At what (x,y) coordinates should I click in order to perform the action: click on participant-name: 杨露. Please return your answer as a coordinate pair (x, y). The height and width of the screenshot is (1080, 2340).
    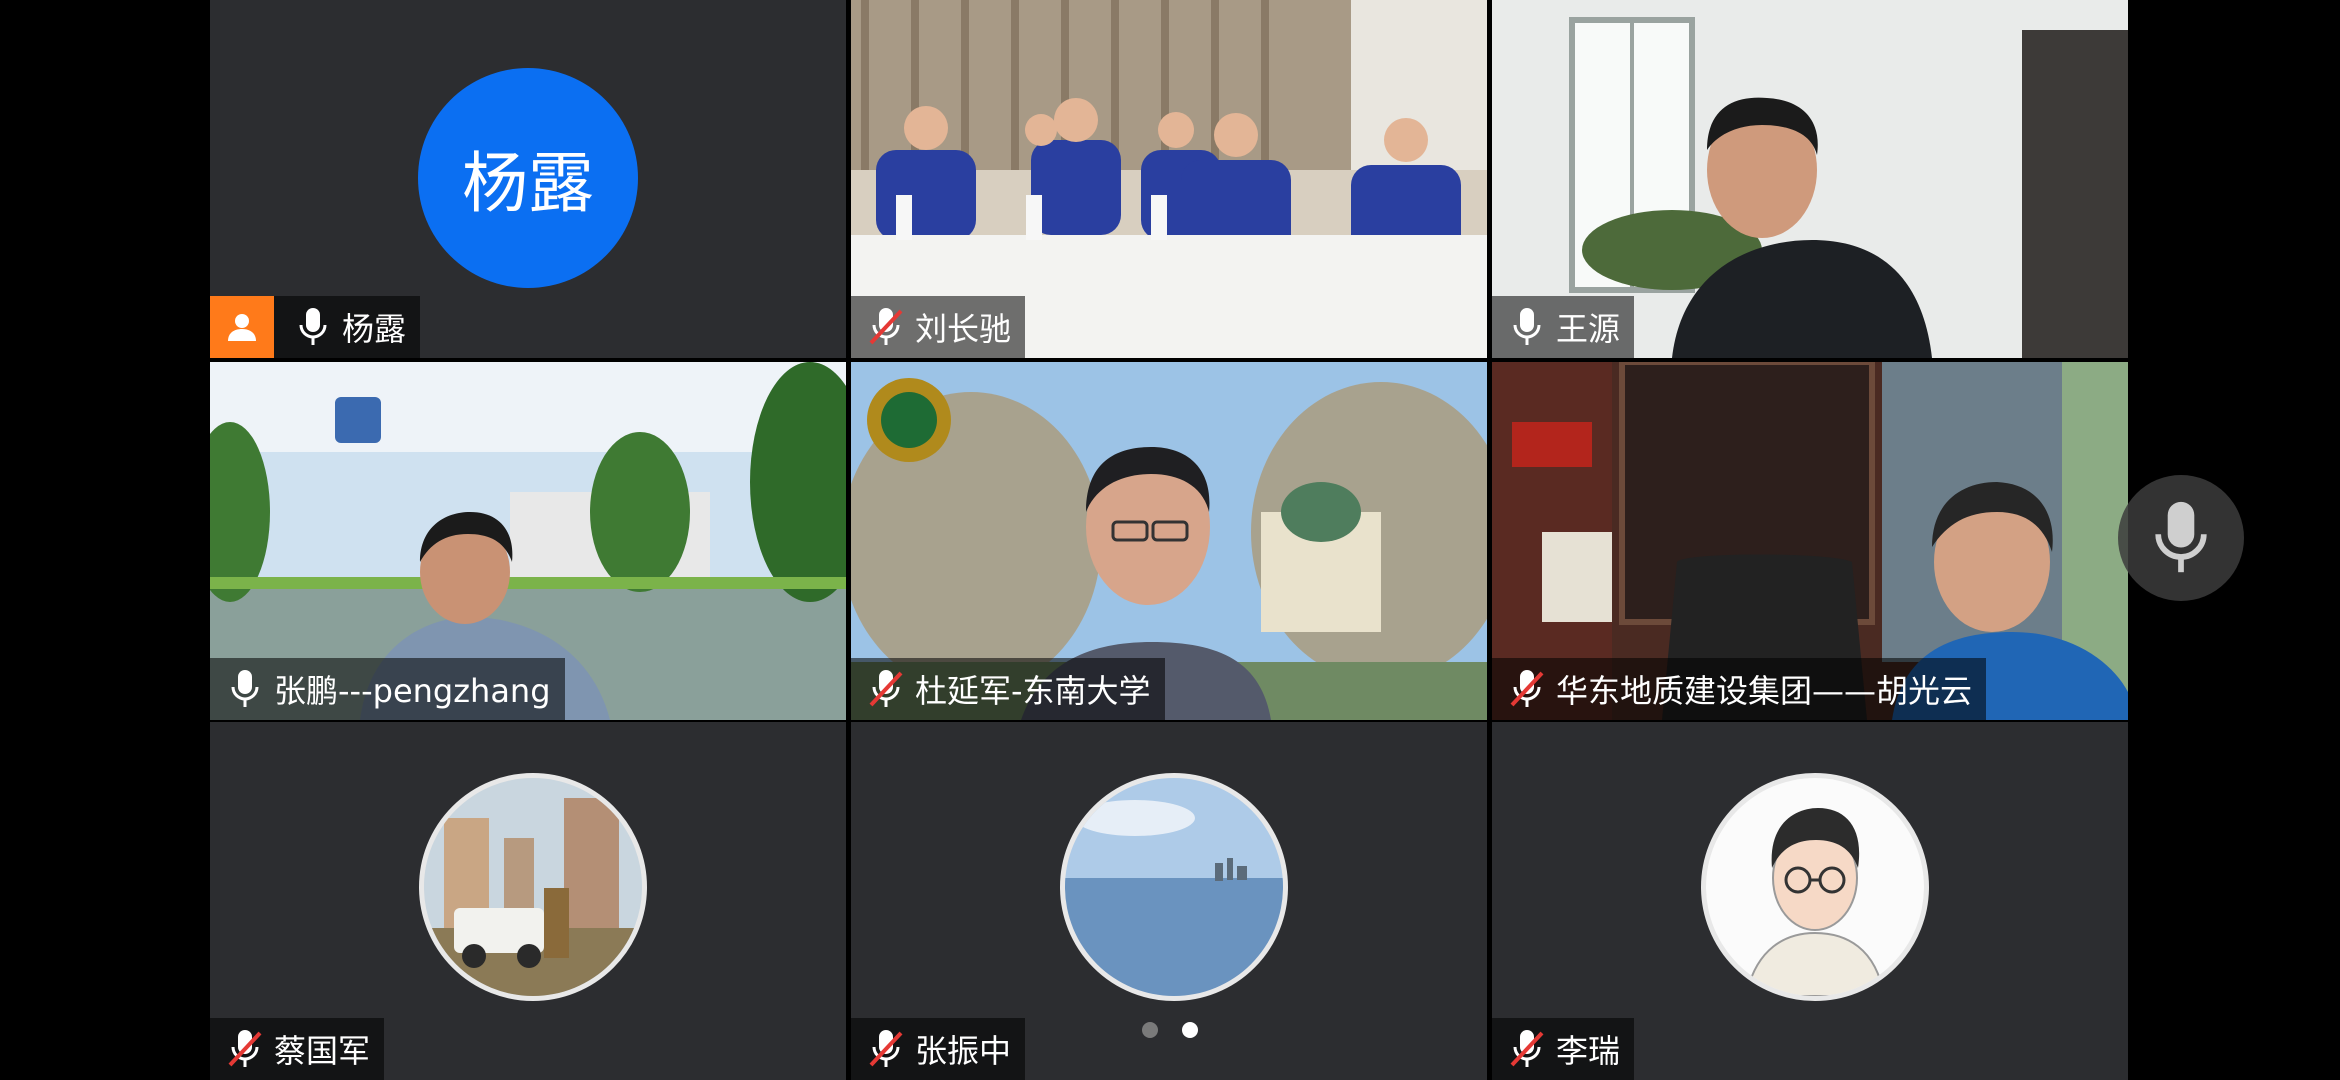
    Looking at the image, I should click on (374, 329).